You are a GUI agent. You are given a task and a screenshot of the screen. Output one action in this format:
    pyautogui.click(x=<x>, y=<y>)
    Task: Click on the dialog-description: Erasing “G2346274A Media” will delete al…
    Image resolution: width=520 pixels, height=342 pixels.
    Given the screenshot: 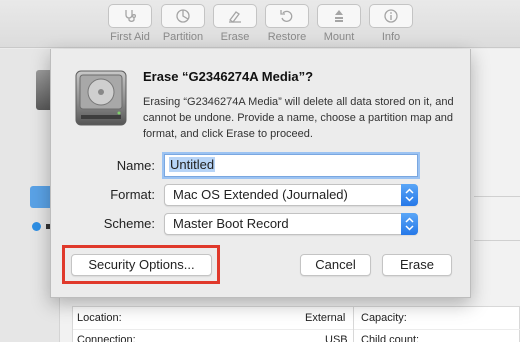 What is the action you would take?
    pyautogui.click(x=298, y=118)
    